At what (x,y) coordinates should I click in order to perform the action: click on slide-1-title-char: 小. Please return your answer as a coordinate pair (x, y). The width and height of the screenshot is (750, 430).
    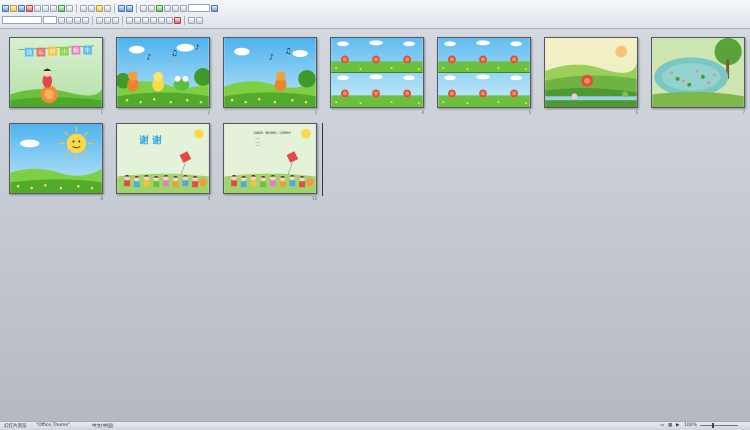
    Looking at the image, I should click on (64, 52).